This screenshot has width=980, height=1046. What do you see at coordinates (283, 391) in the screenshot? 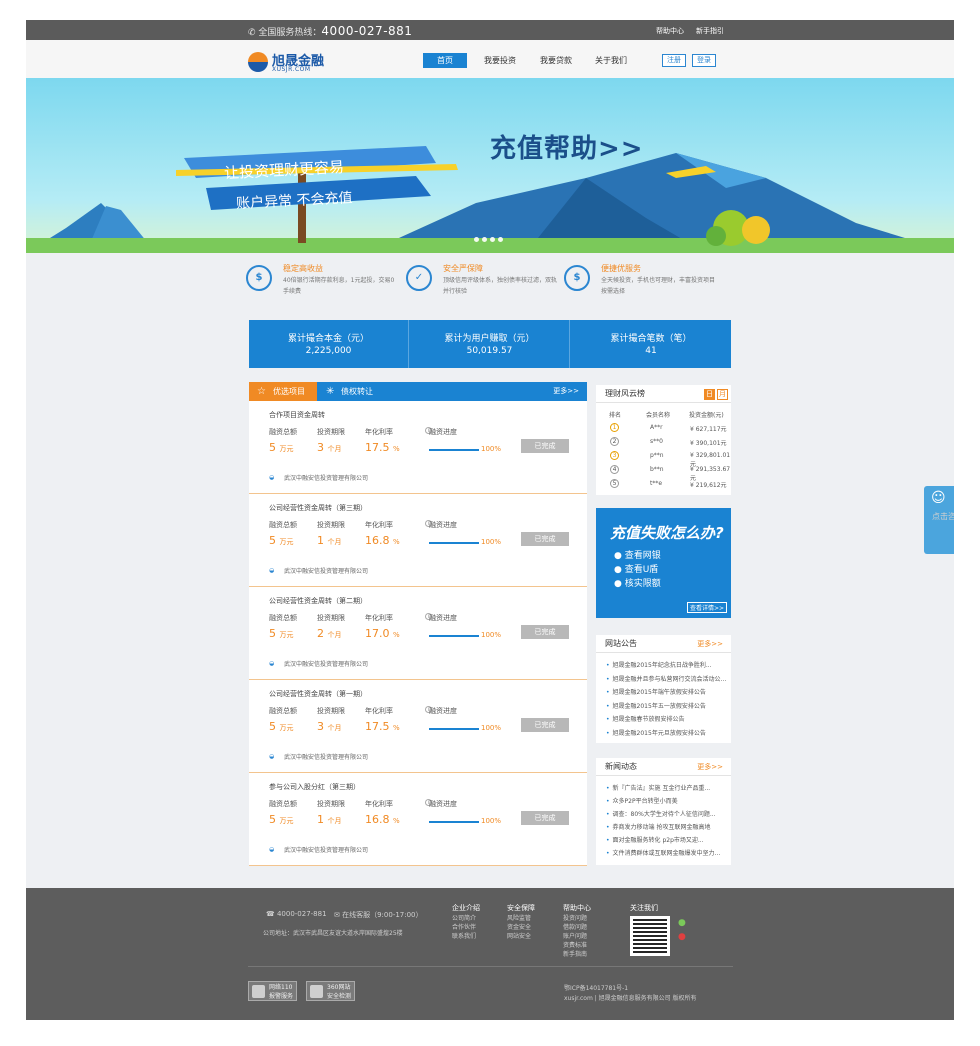
I see `tab-featured: ☆ 优选项目` at bounding box center [283, 391].